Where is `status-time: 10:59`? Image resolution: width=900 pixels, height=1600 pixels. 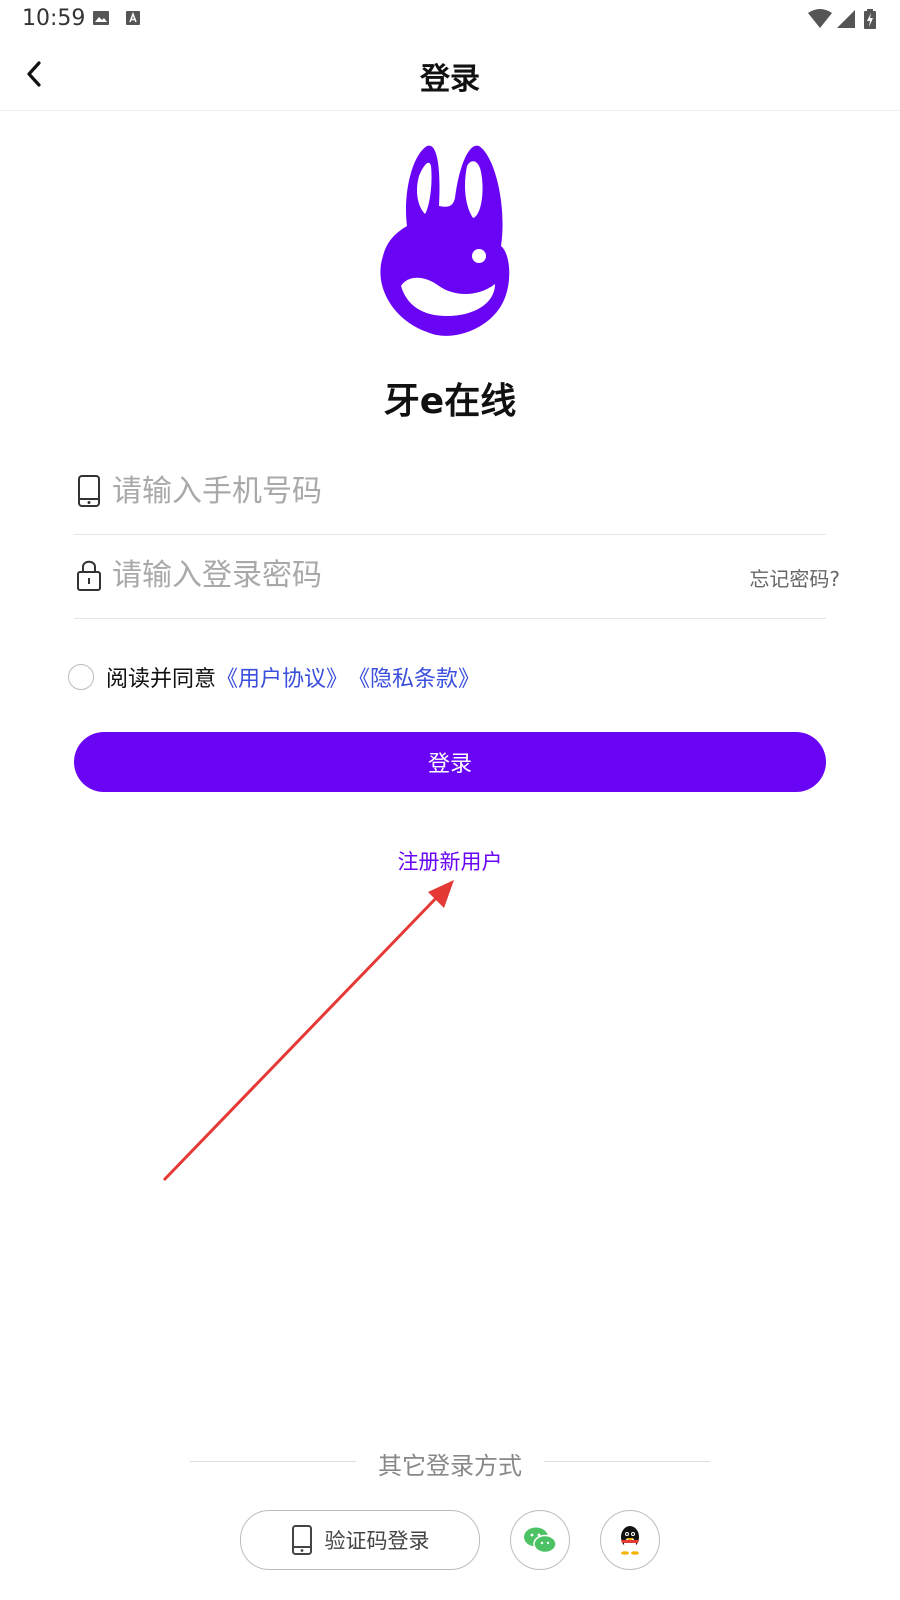
status-time: 10:59 is located at coordinates (54, 18).